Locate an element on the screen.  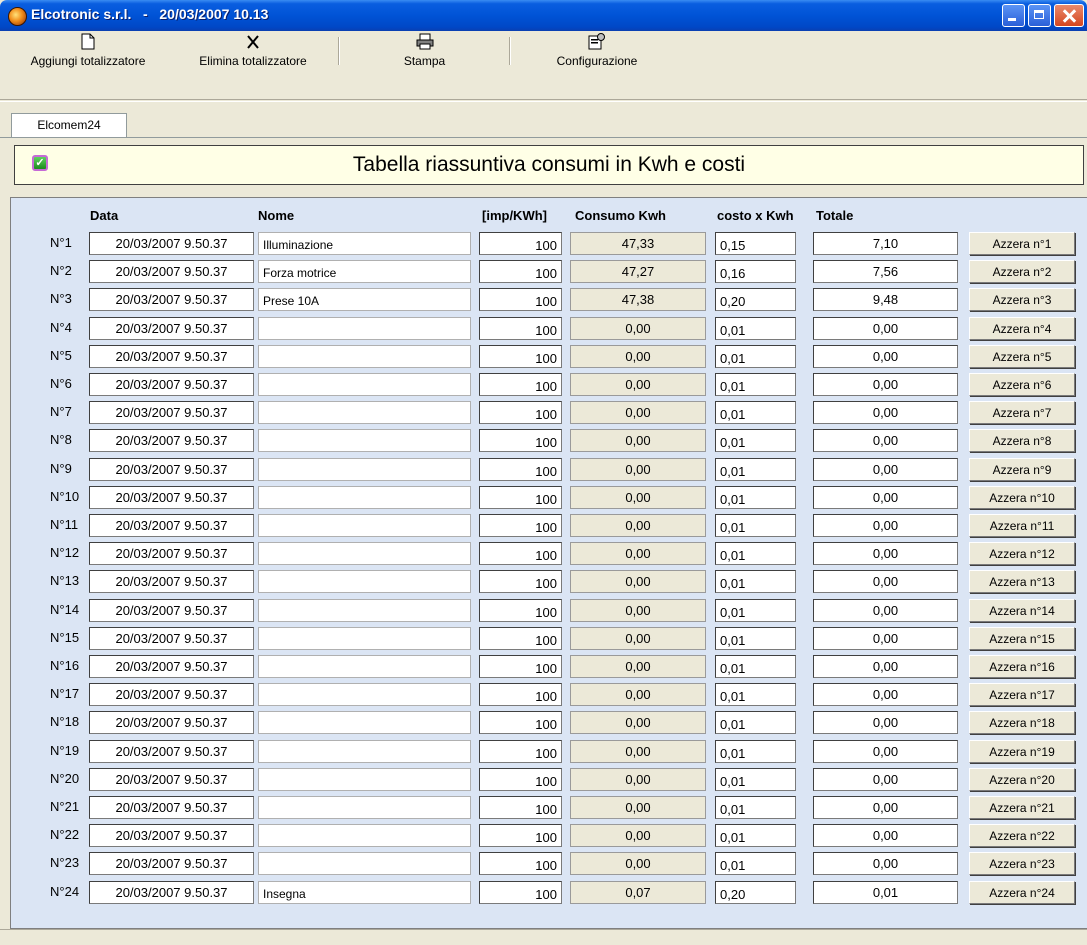
reset-button: Azzera n°4 is located at coordinates (1022, 328).